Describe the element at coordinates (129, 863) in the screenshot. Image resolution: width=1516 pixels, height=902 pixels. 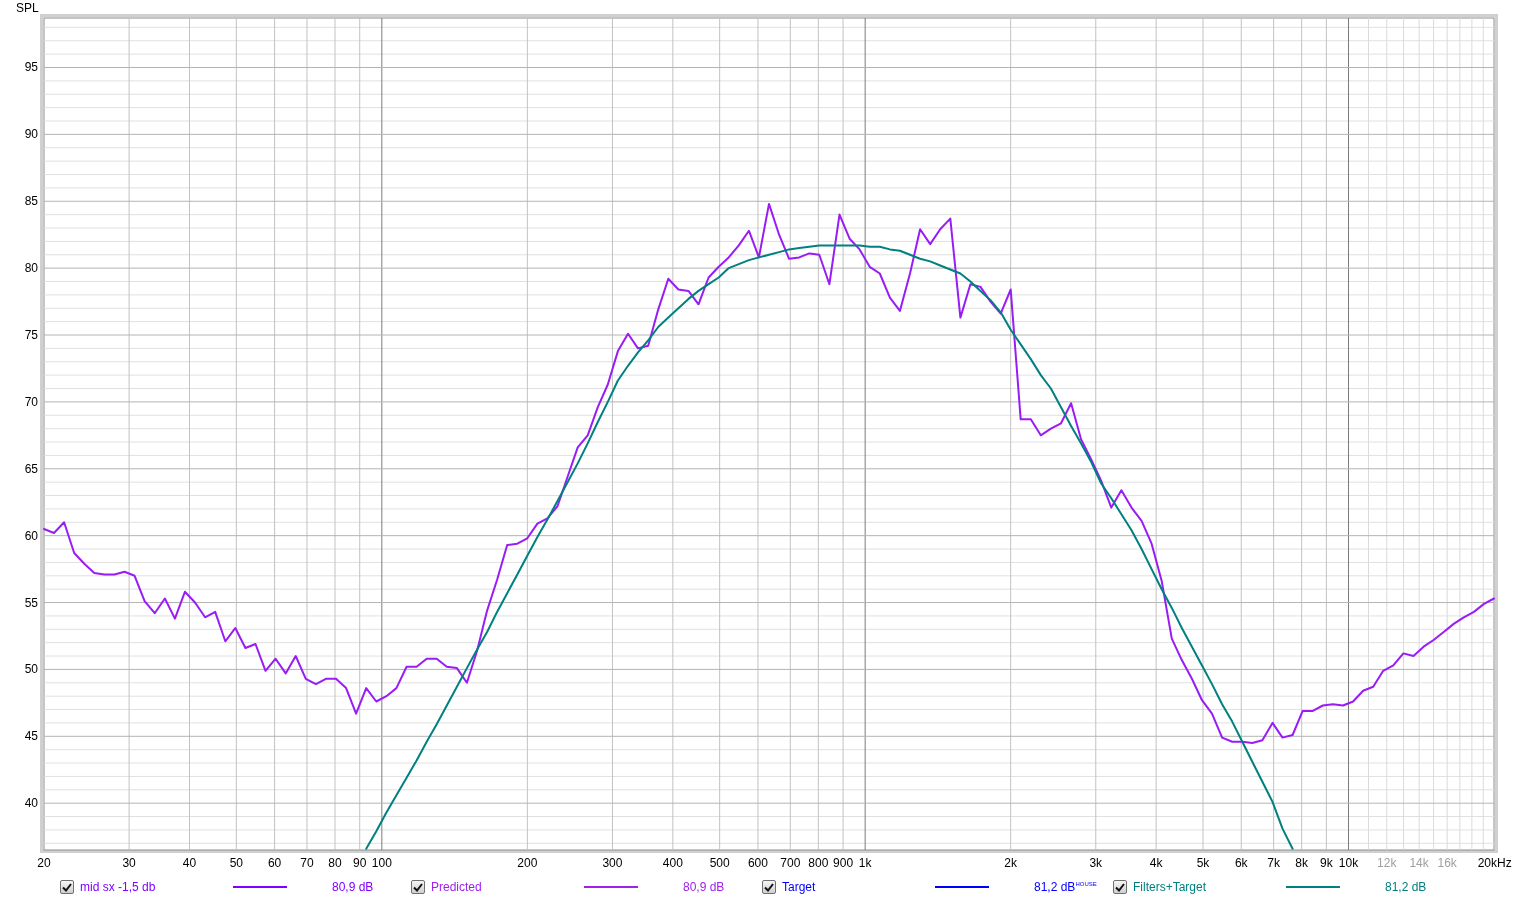
I see `x-axis-tick-label: 30` at that location.